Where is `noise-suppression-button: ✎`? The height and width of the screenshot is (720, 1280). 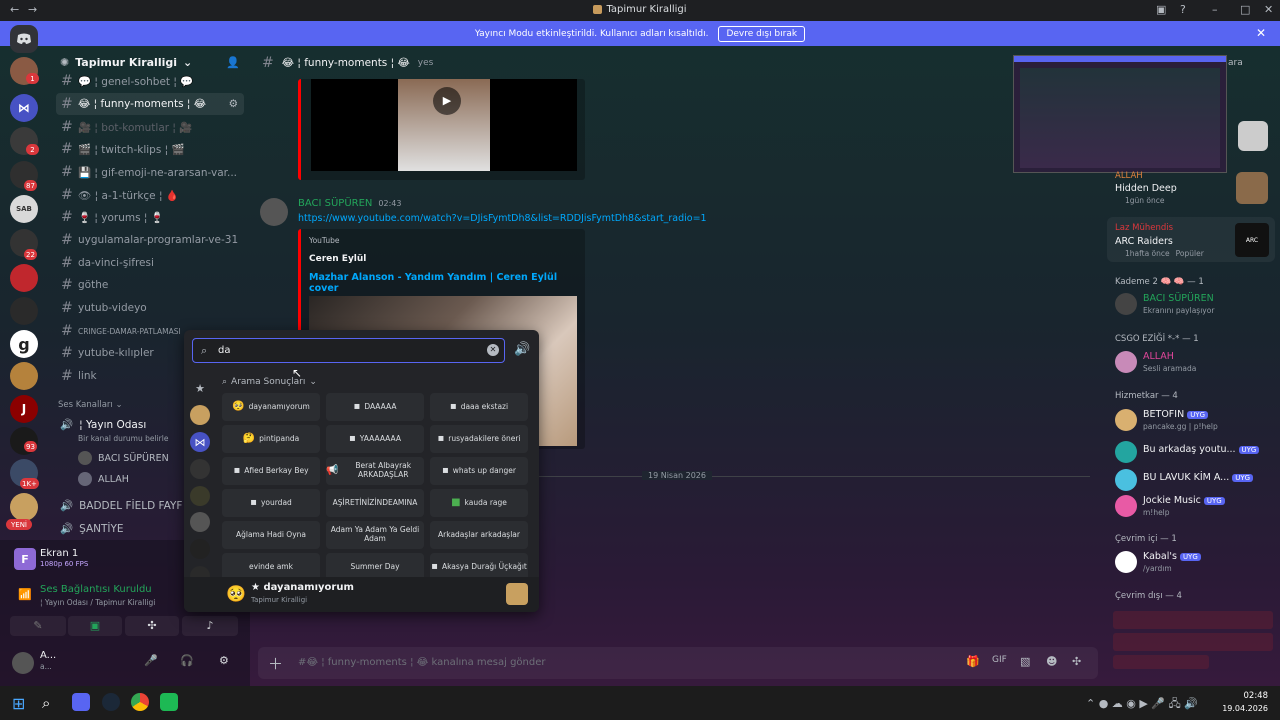
noise-suppression-button: ✎ is located at coordinates (38, 626).